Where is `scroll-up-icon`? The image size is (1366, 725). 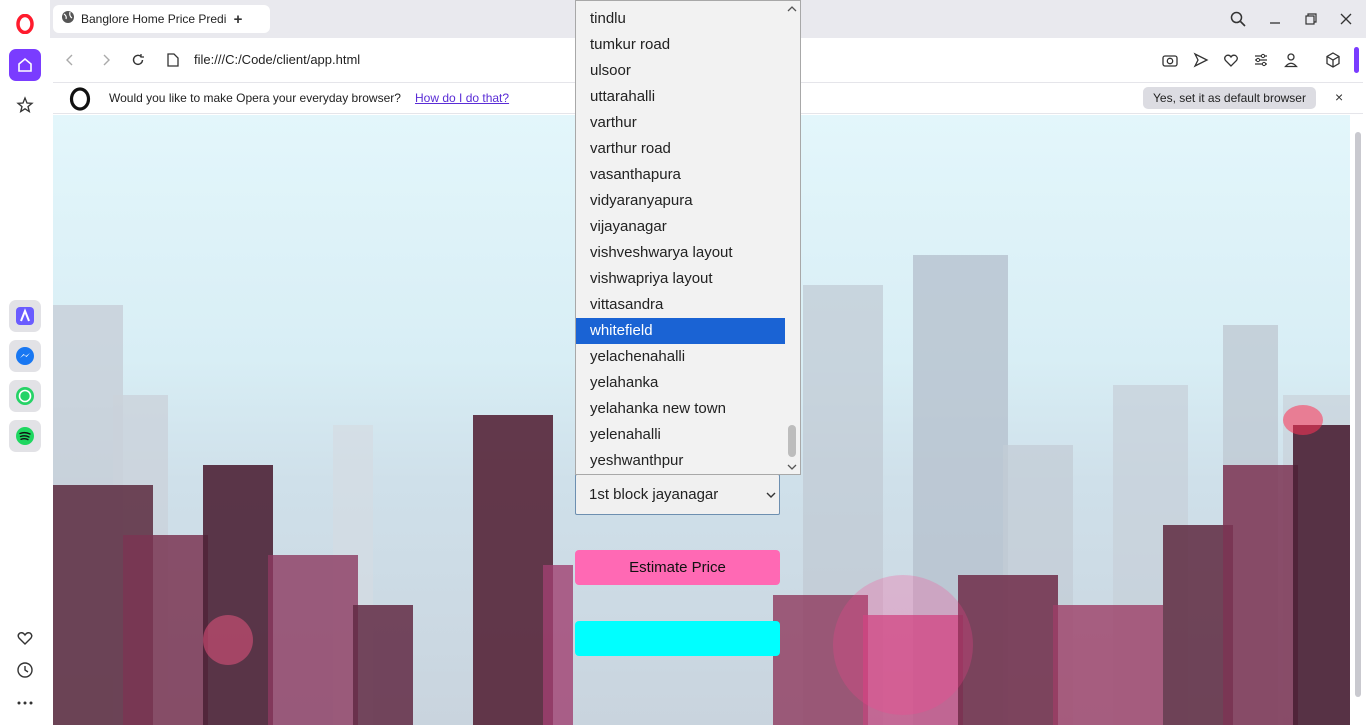
scroll-up-icon is located at coordinates (792, 9).